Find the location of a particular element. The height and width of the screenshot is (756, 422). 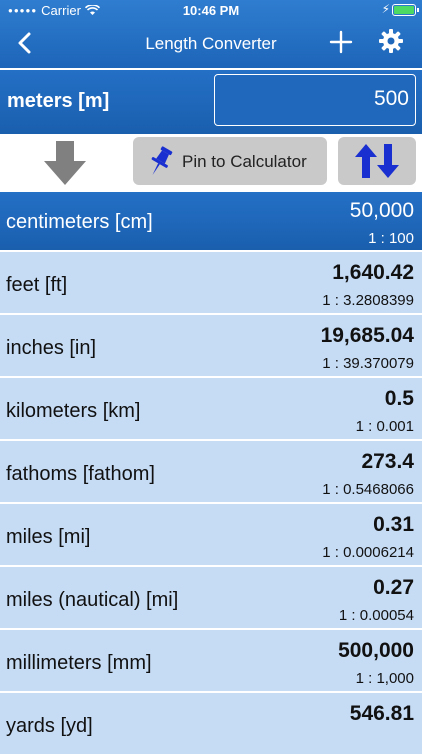

unit-ratio: 1 : 100 is located at coordinates (391, 238).